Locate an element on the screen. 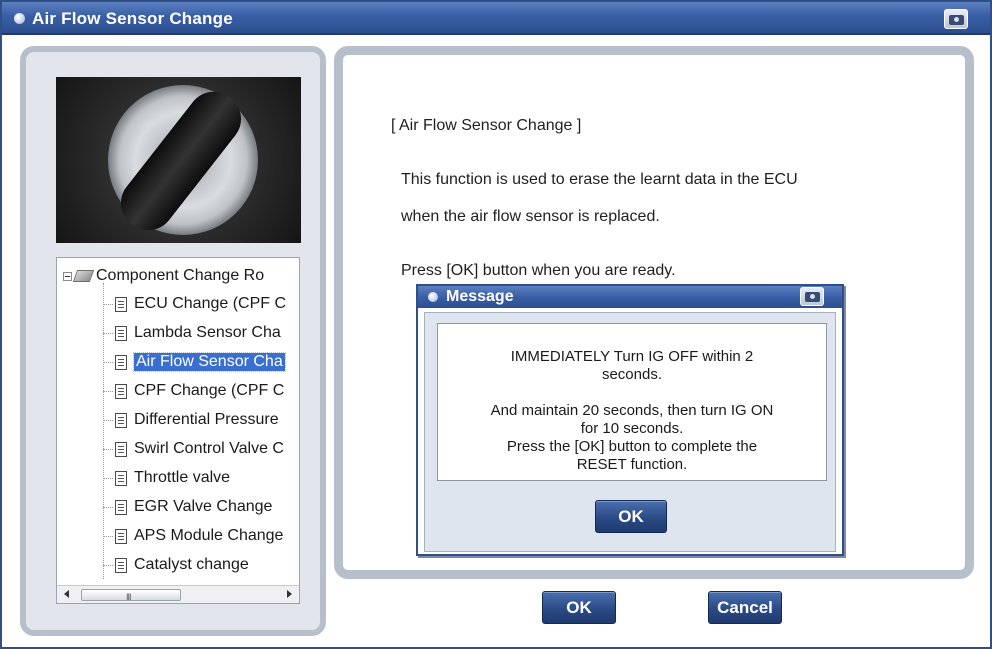 This screenshot has width=992, height=649. component-folder-icon is located at coordinates (83, 276).